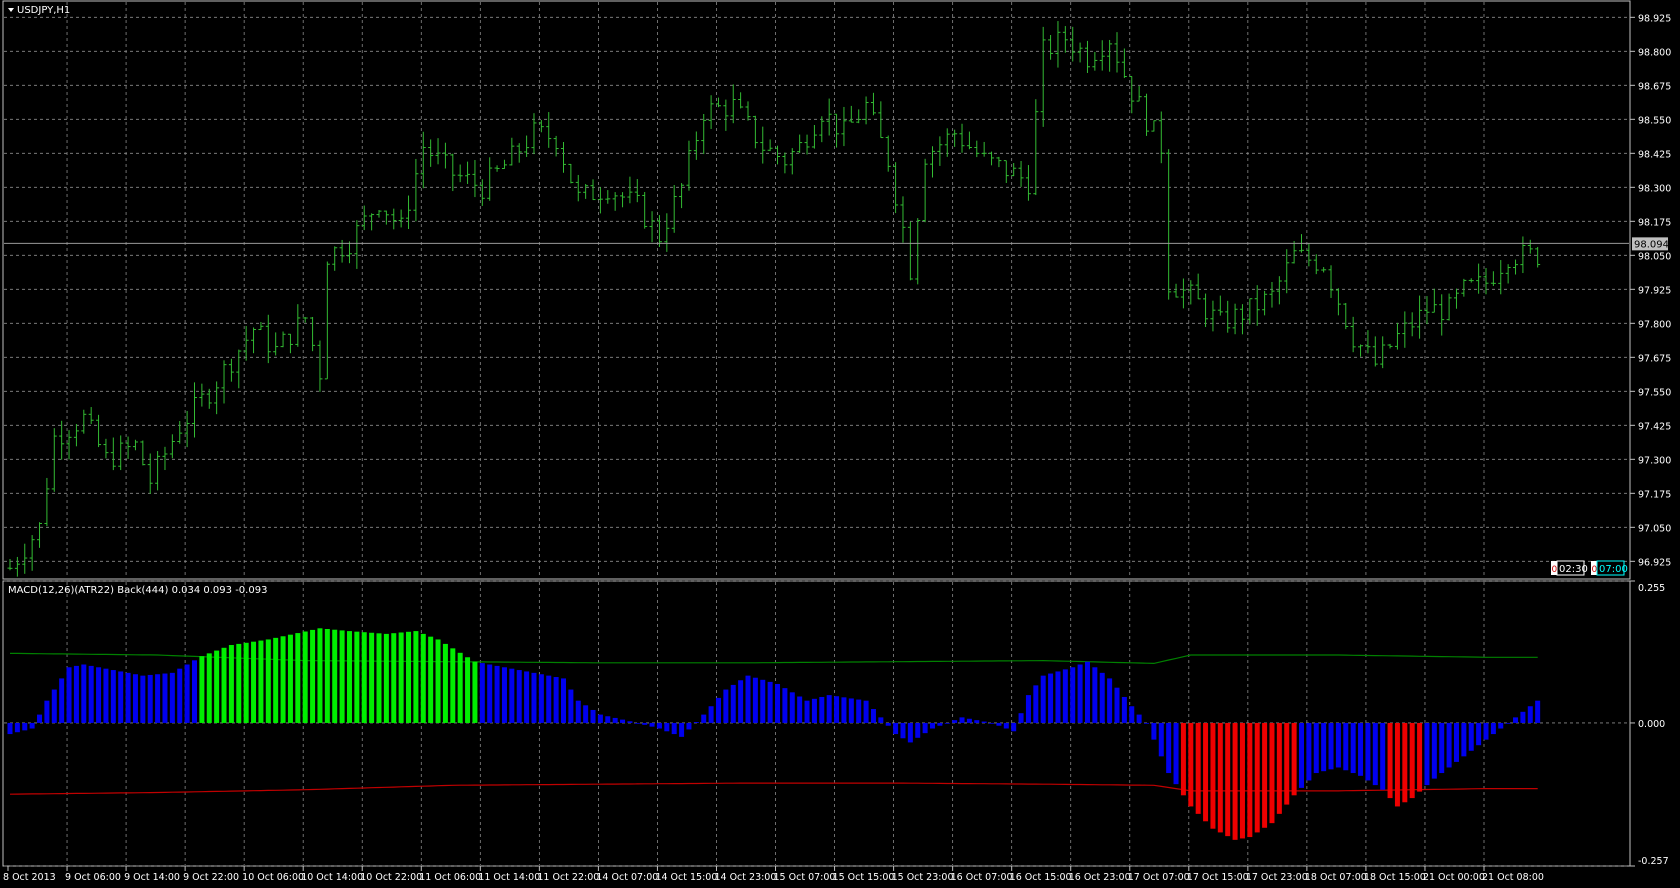 This screenshot has width=1680, height=888. Describe the element at coordinates (1654, 52) in the screenshot. I see `price-axis-label: 98.800` at that location.